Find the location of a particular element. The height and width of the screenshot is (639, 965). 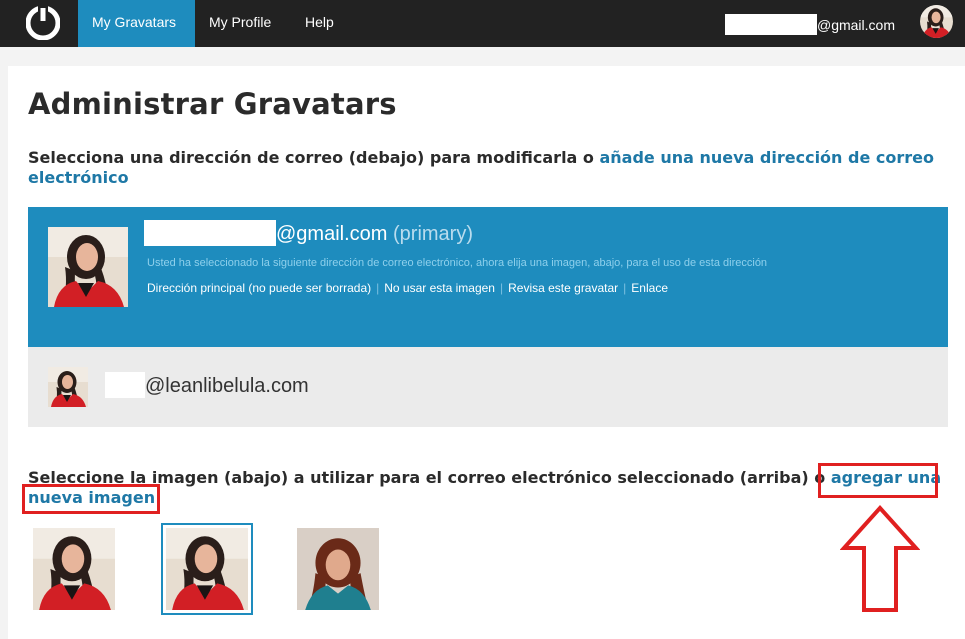

primary-email-thumbnail is located at coordinates (88, 267).